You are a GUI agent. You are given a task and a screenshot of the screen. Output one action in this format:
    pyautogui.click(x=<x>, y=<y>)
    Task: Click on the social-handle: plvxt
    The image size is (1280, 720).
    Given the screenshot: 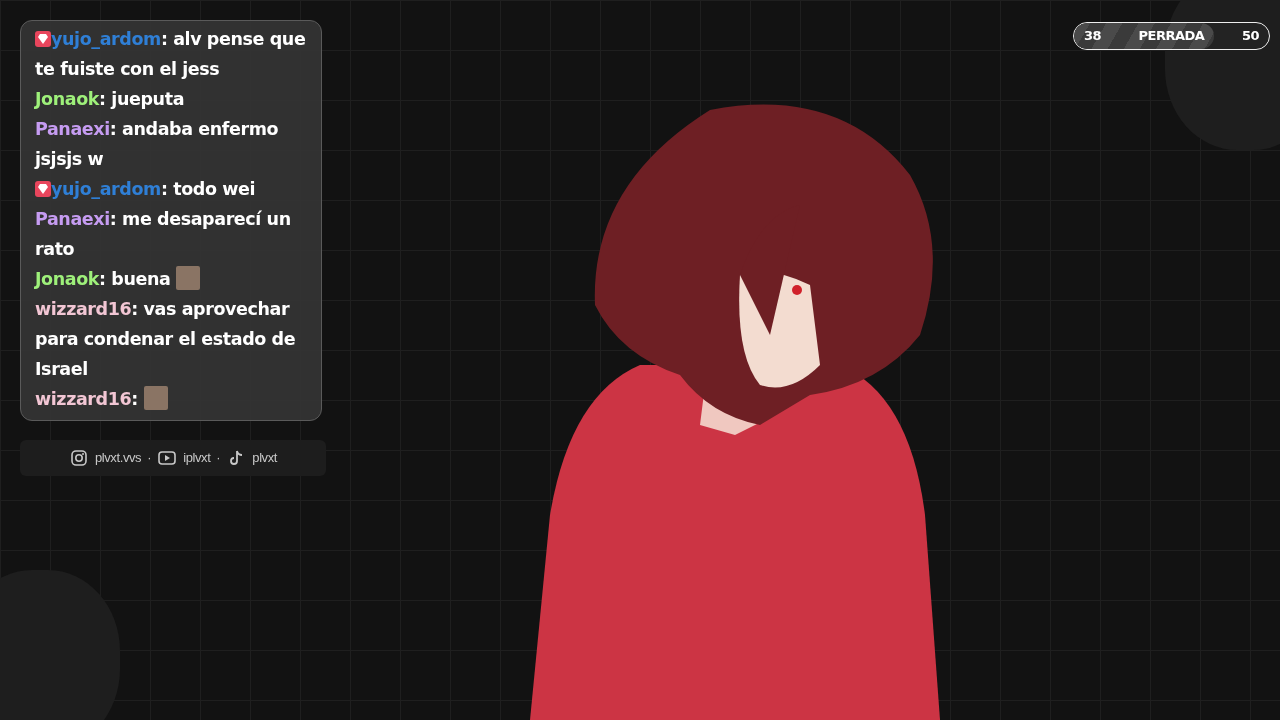 What is the action you would take?
    pyautogui.click(x=265, y=458)
    